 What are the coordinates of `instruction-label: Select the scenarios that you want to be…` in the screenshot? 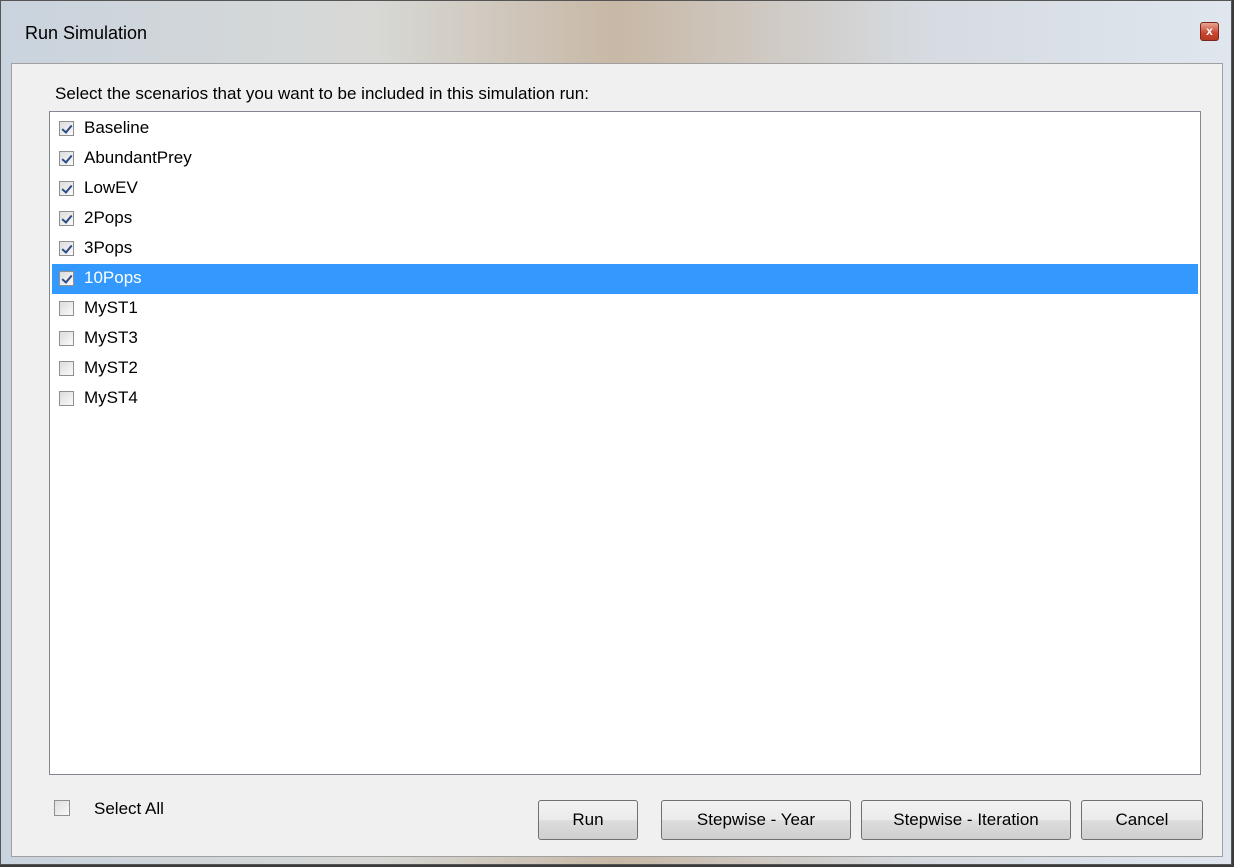 It's located at (322, 93).